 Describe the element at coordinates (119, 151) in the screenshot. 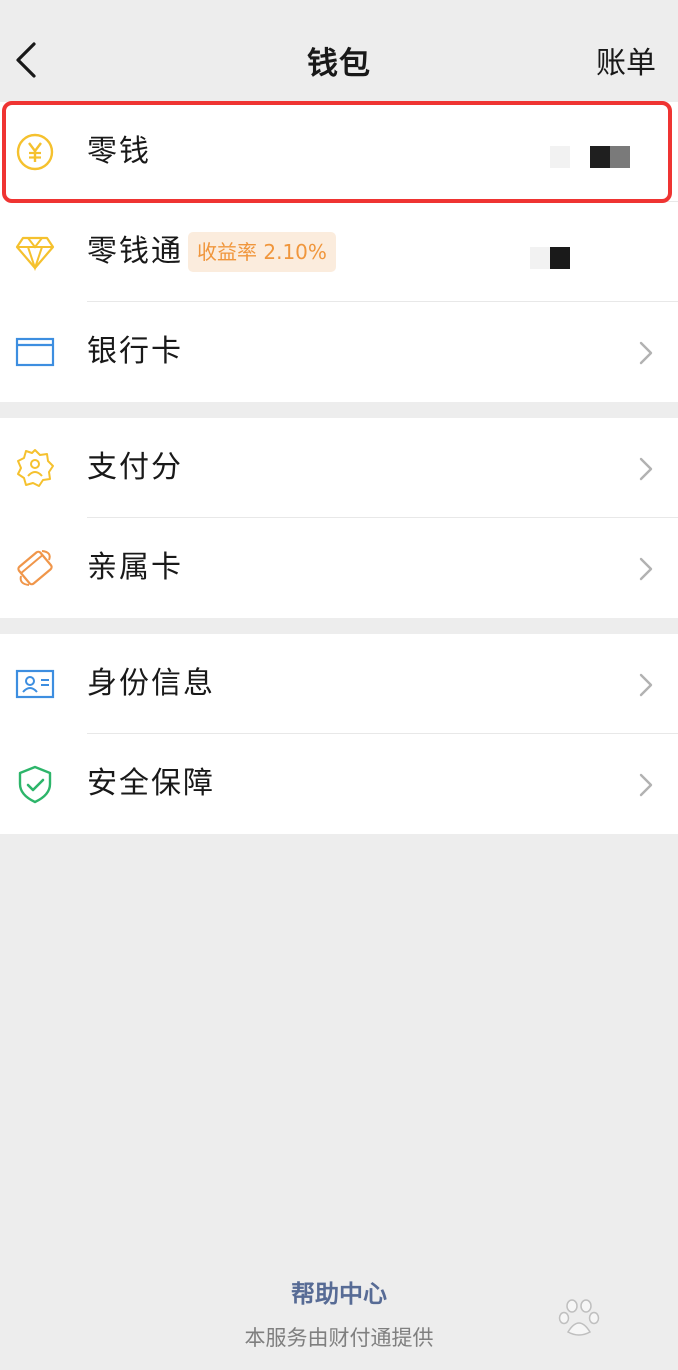

I see `change-label: 零钱` at that location.